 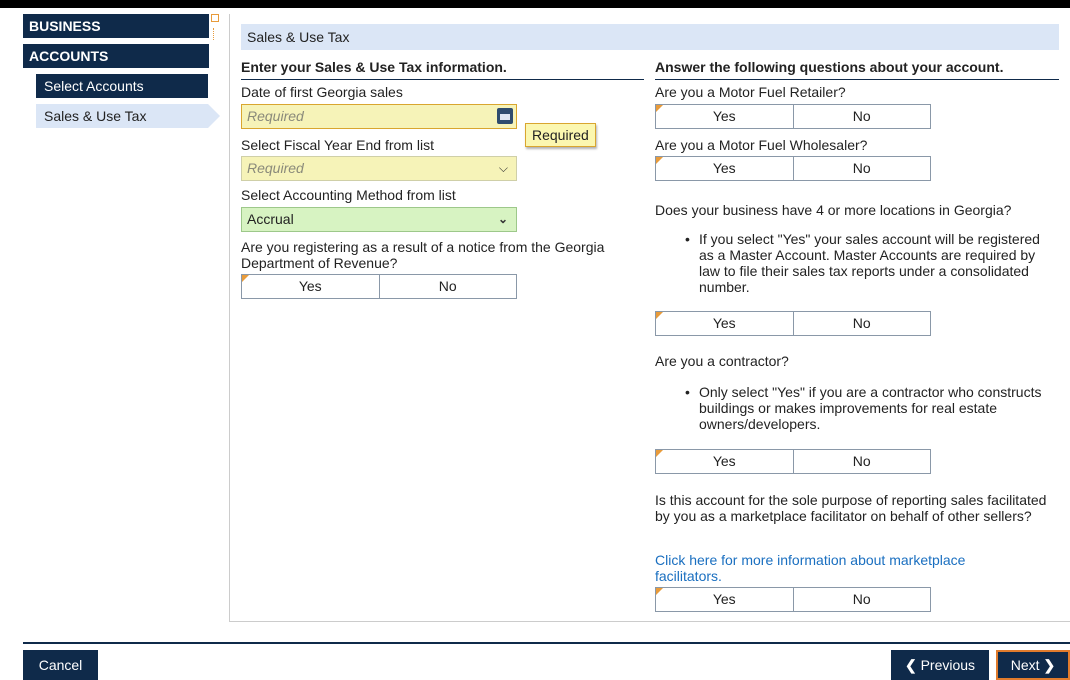 What do you see at coordinates (270, 219) in the screenshot?
I see `accounting-value: Accrual` at bounding box center [270, 219].